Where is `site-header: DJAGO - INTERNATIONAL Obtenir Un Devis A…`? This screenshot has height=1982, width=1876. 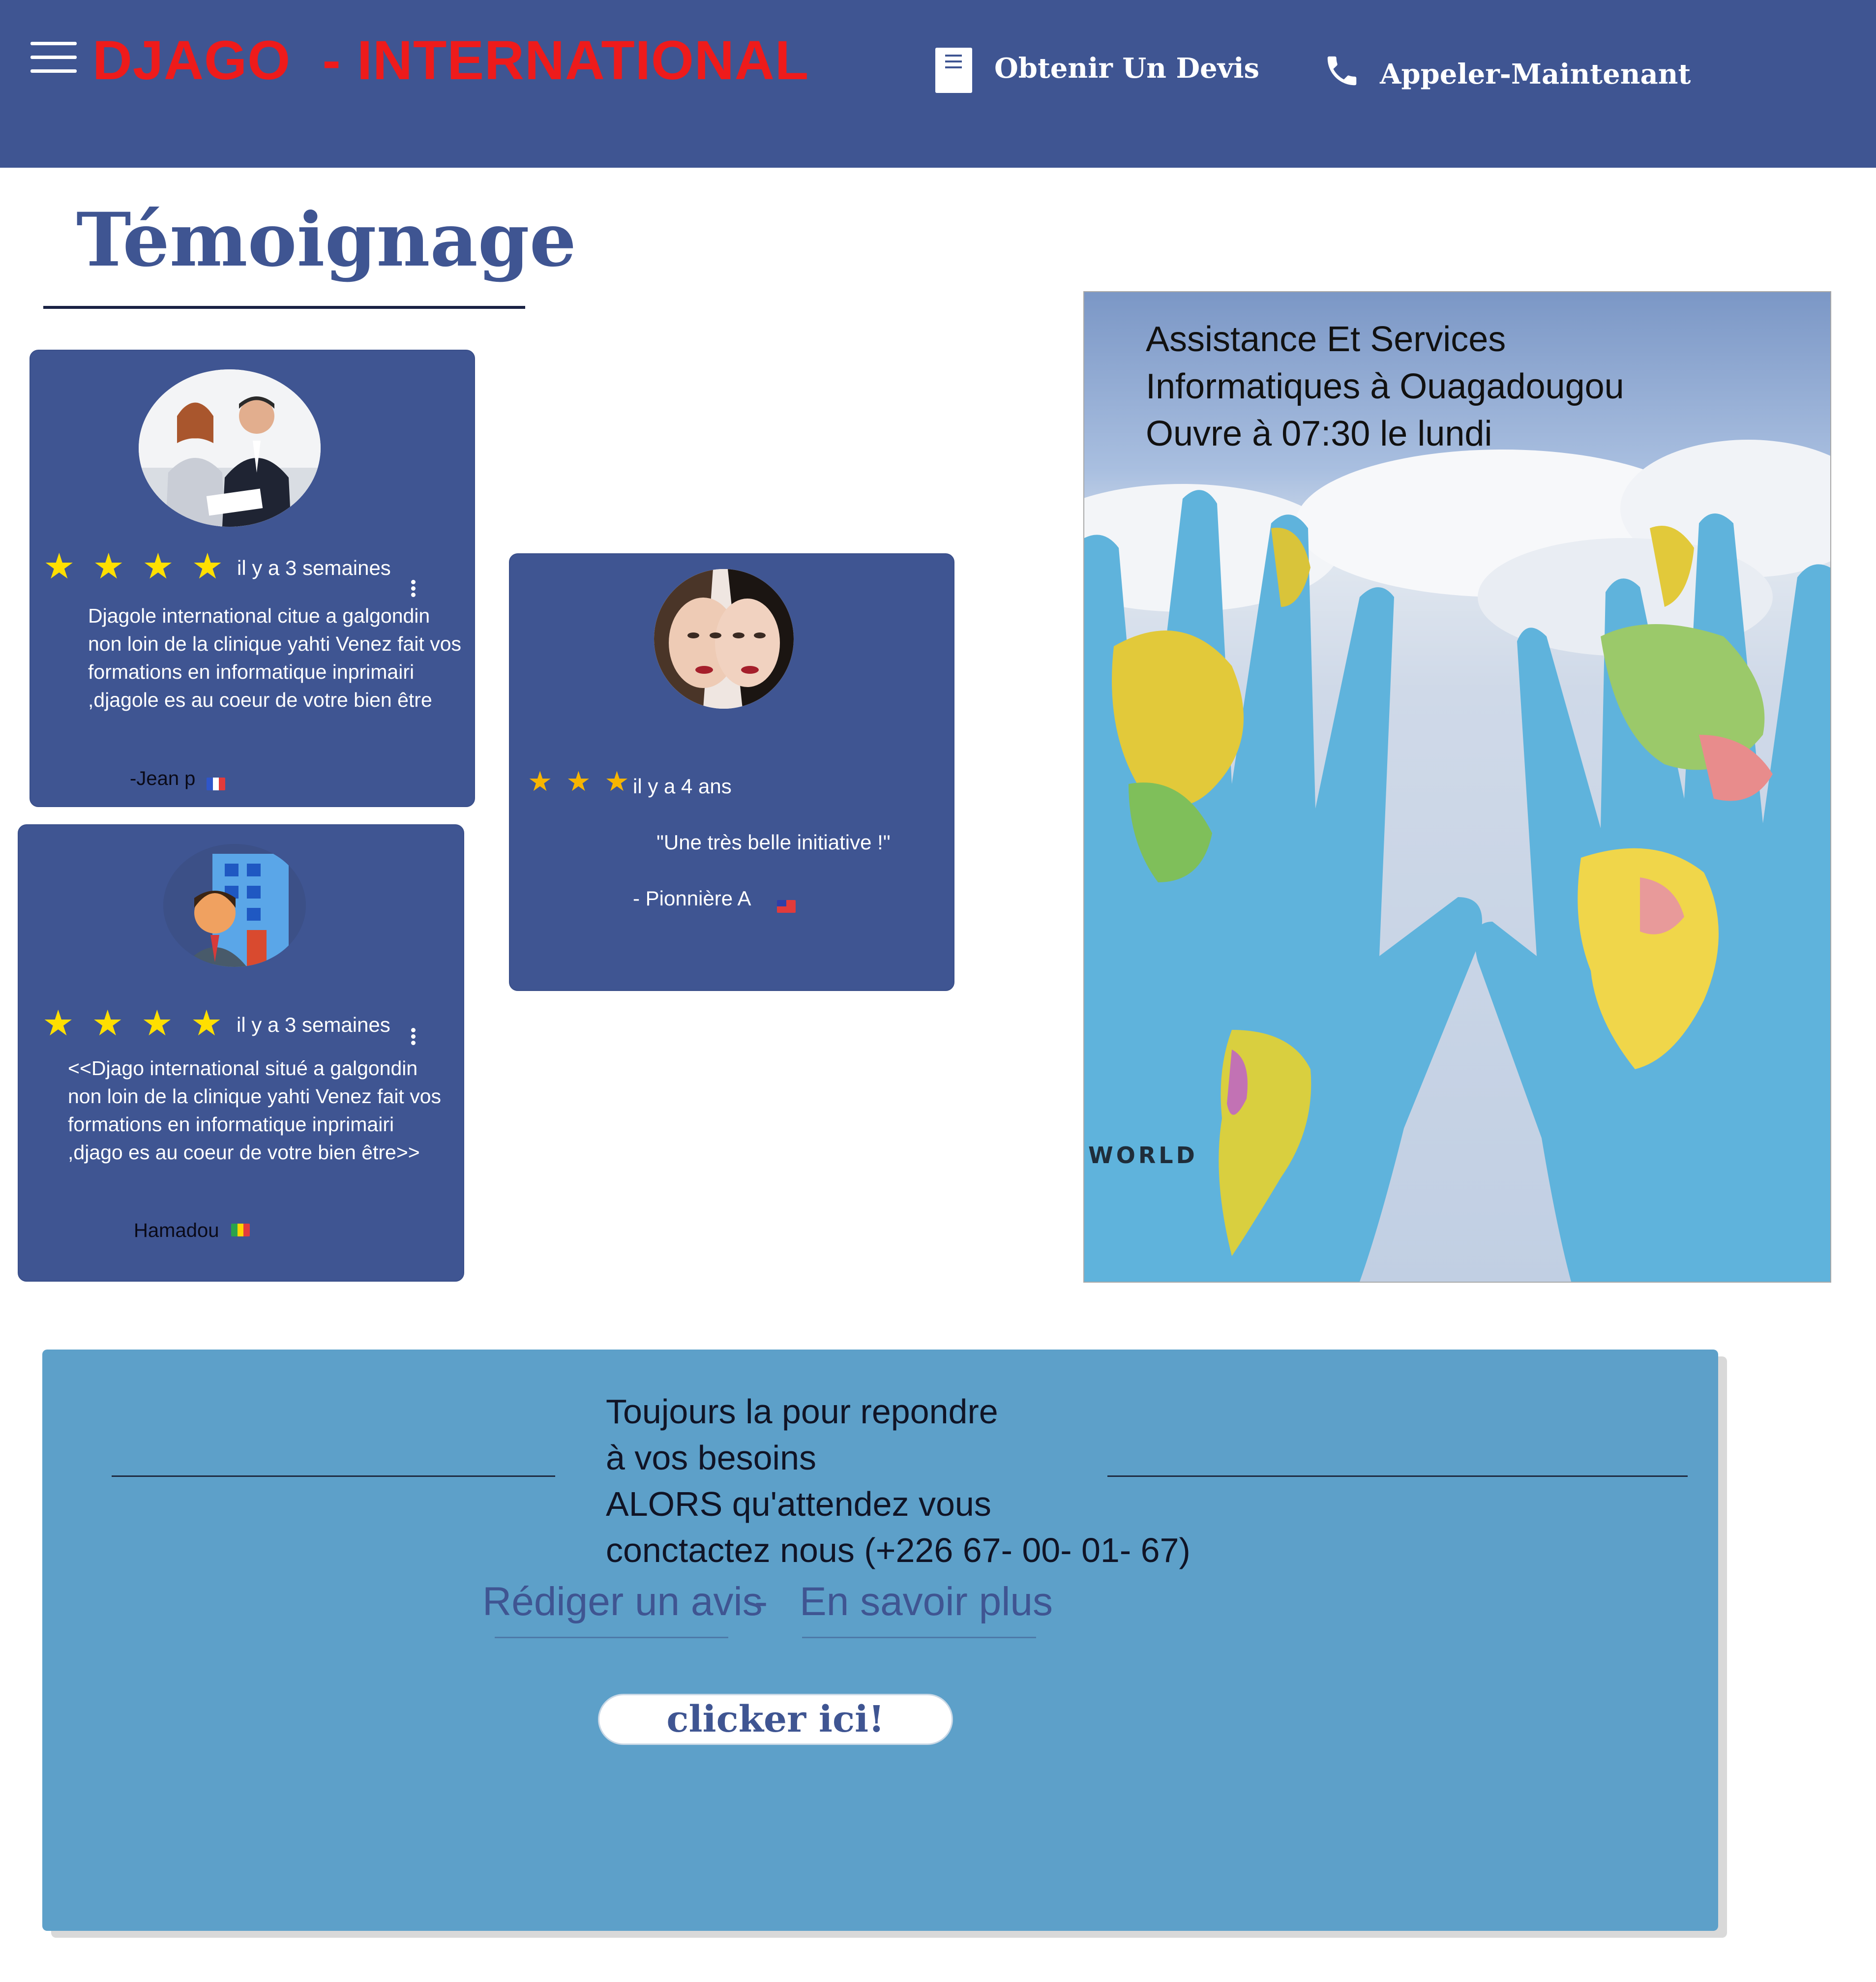 site-header: DJAGO - INTERNATIONAL Obtenir Un Devis A… is located at coordinates (938, 84).